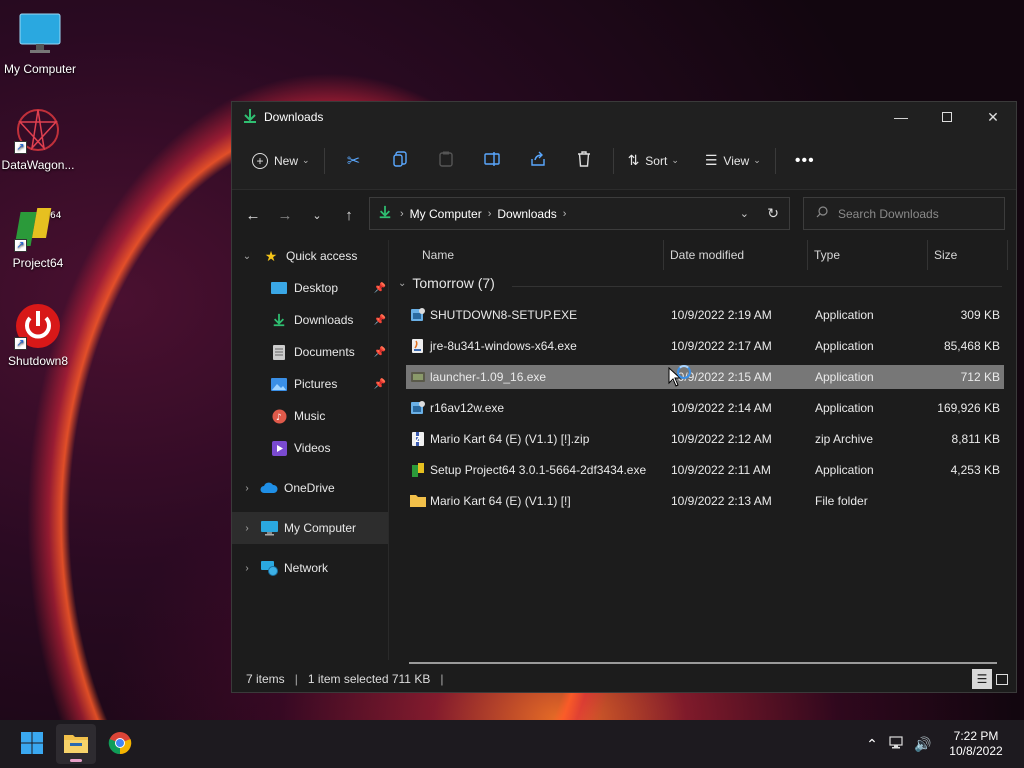 The image size is (1024, 768). I want to click on forward-button: →, so click(285, 215).